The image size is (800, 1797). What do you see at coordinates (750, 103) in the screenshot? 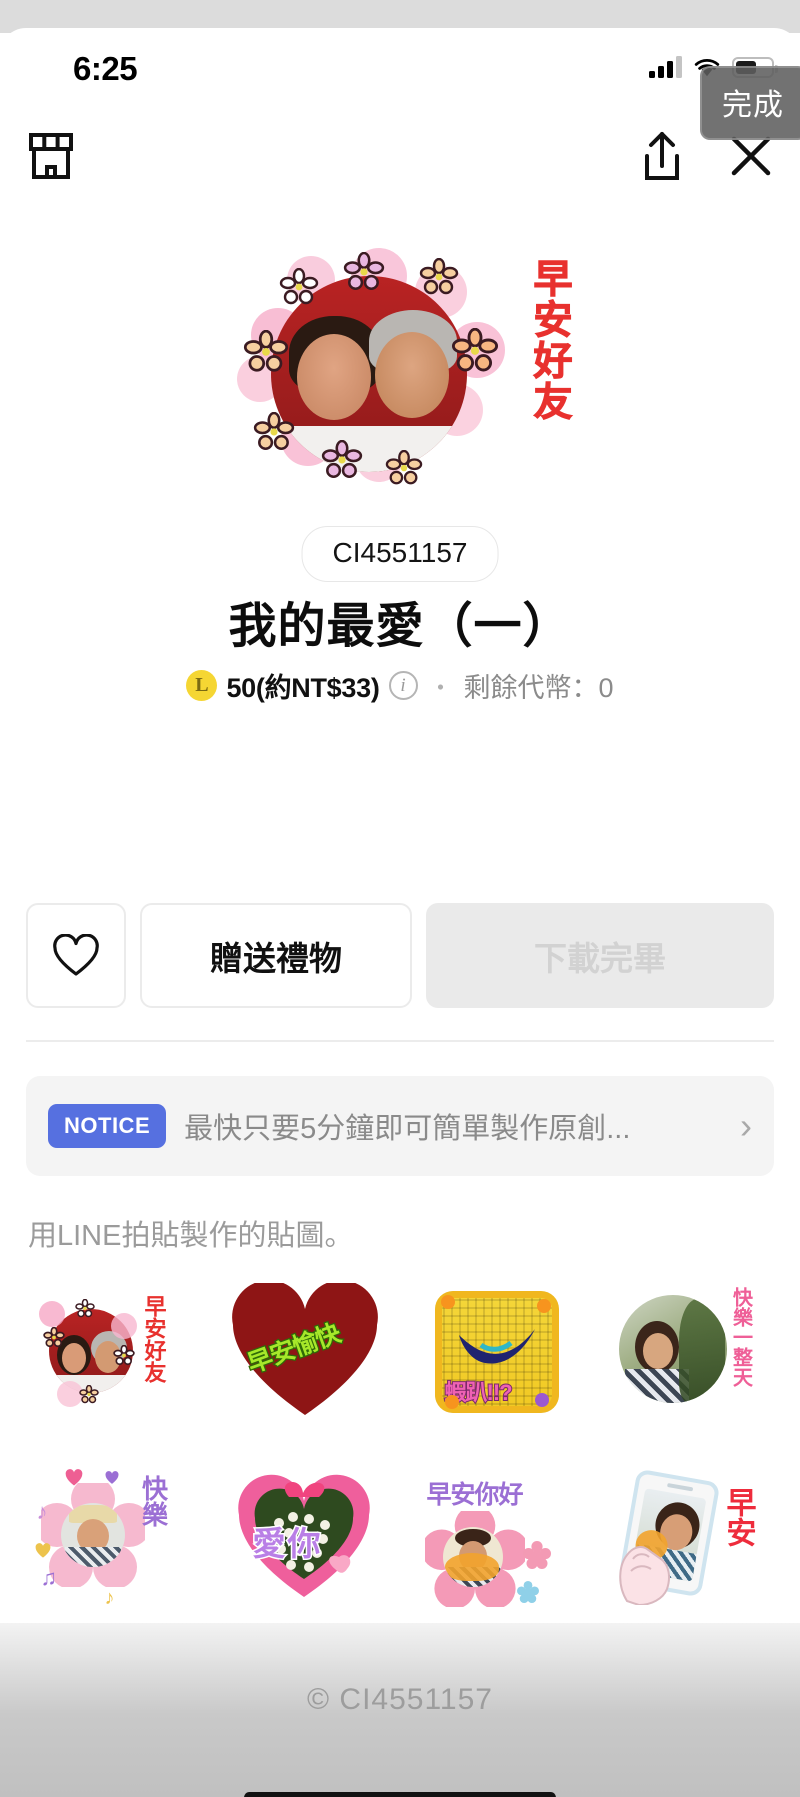
I see `done-button: 完成` at bounding box center [750, 103].